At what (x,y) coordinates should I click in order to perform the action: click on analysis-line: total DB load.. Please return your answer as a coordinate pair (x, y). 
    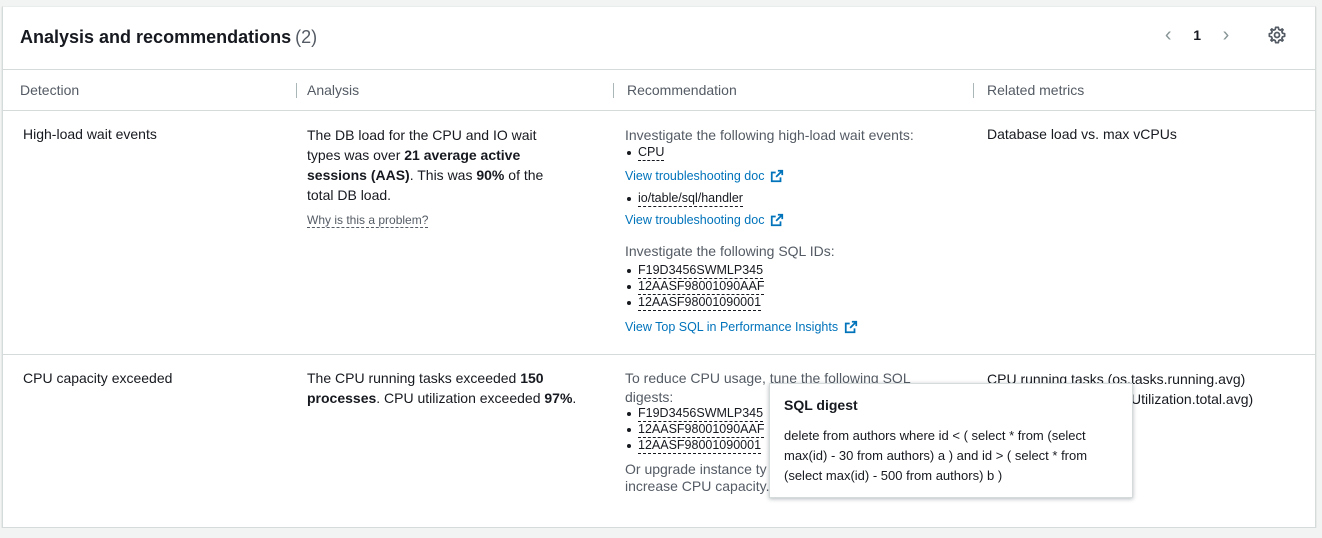
    Looking at the image, I should click on (349, 195).